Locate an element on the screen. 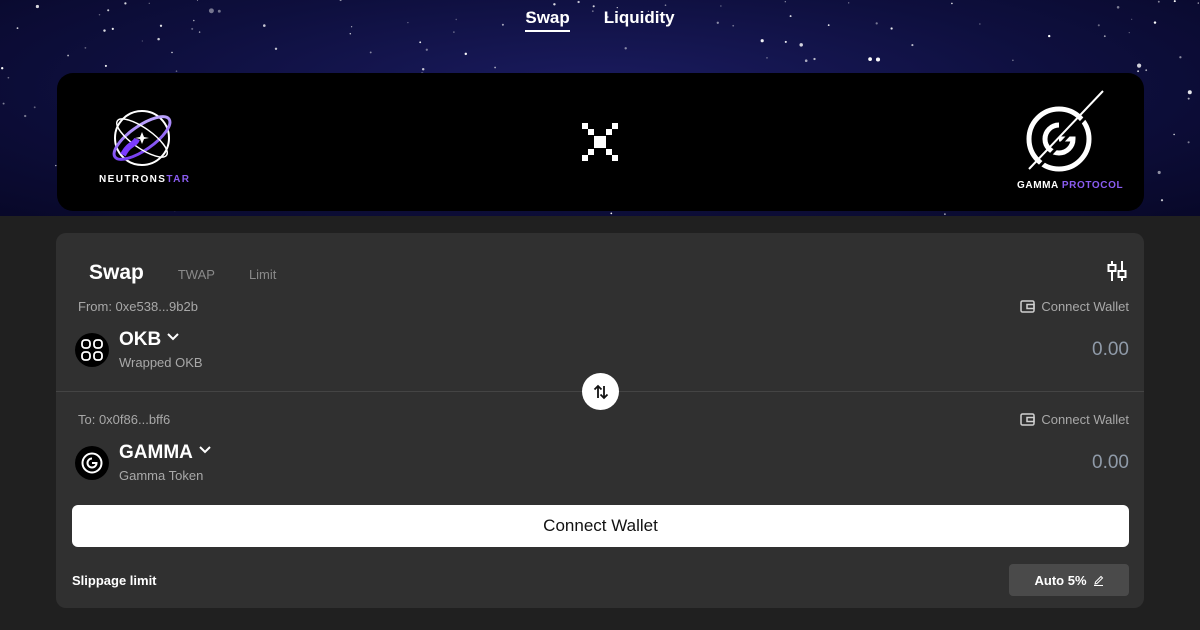 This screenshot has height=630, width=1200. from-token-symbol: OKB is located at coordinates (140, 339).